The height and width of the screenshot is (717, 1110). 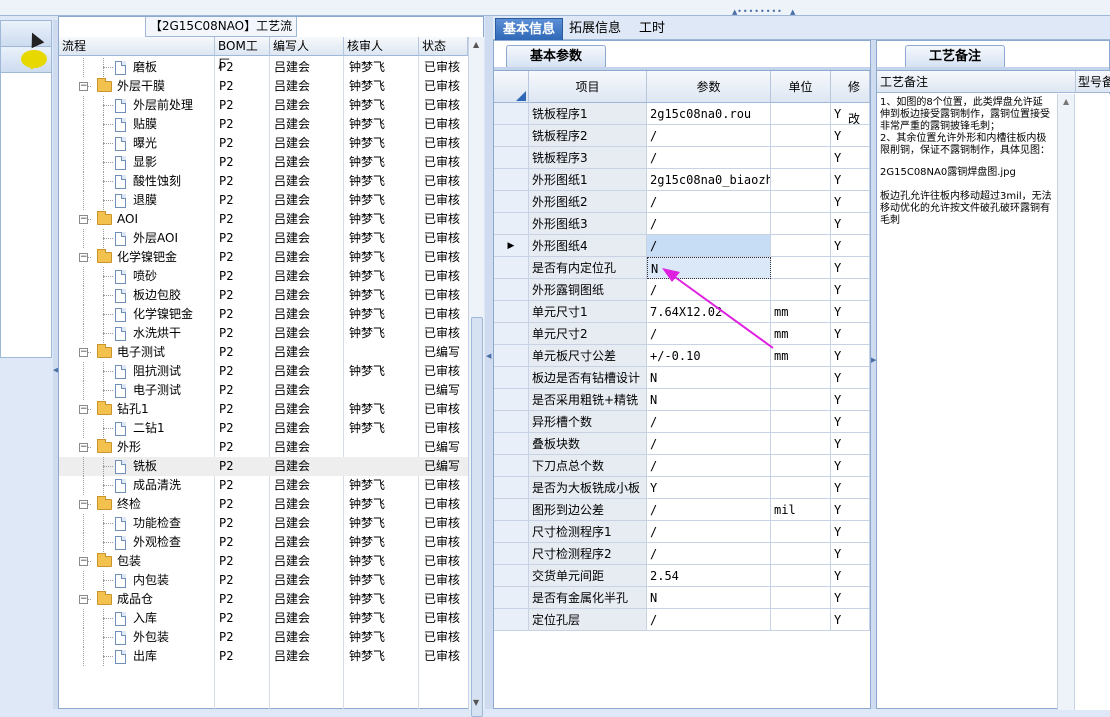 I want to click on process-flow-scrollbar: ▲ ▼, so click(x=476, y=377).